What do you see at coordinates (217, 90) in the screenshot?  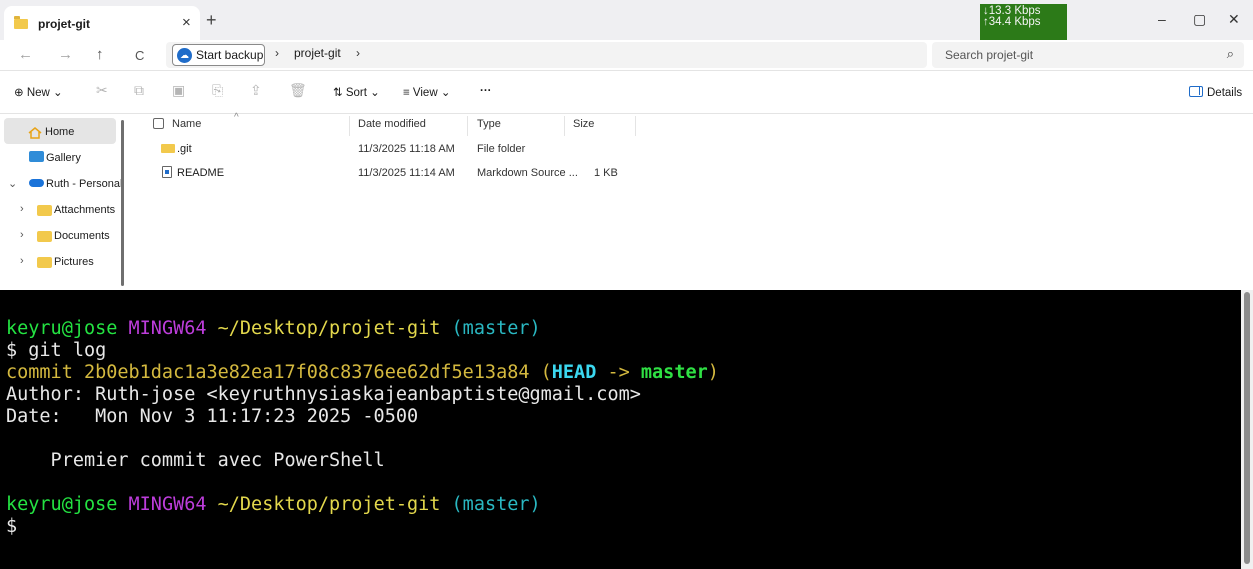 I see `rename-icon: ⎘` at bounding box center [217, 90].